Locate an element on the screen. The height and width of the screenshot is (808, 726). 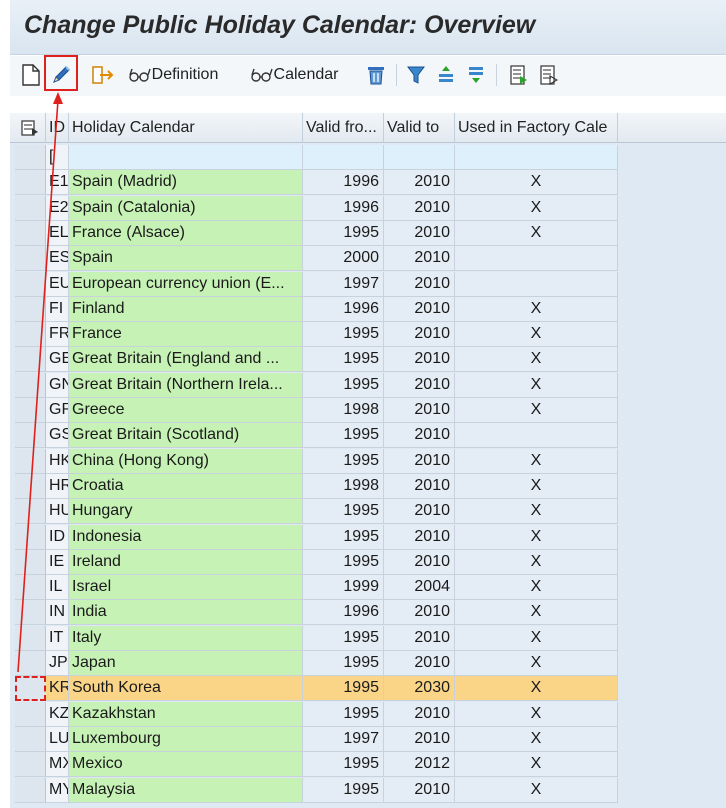
table-row: GRGreece19982010X is located at coordinates (314, 410).